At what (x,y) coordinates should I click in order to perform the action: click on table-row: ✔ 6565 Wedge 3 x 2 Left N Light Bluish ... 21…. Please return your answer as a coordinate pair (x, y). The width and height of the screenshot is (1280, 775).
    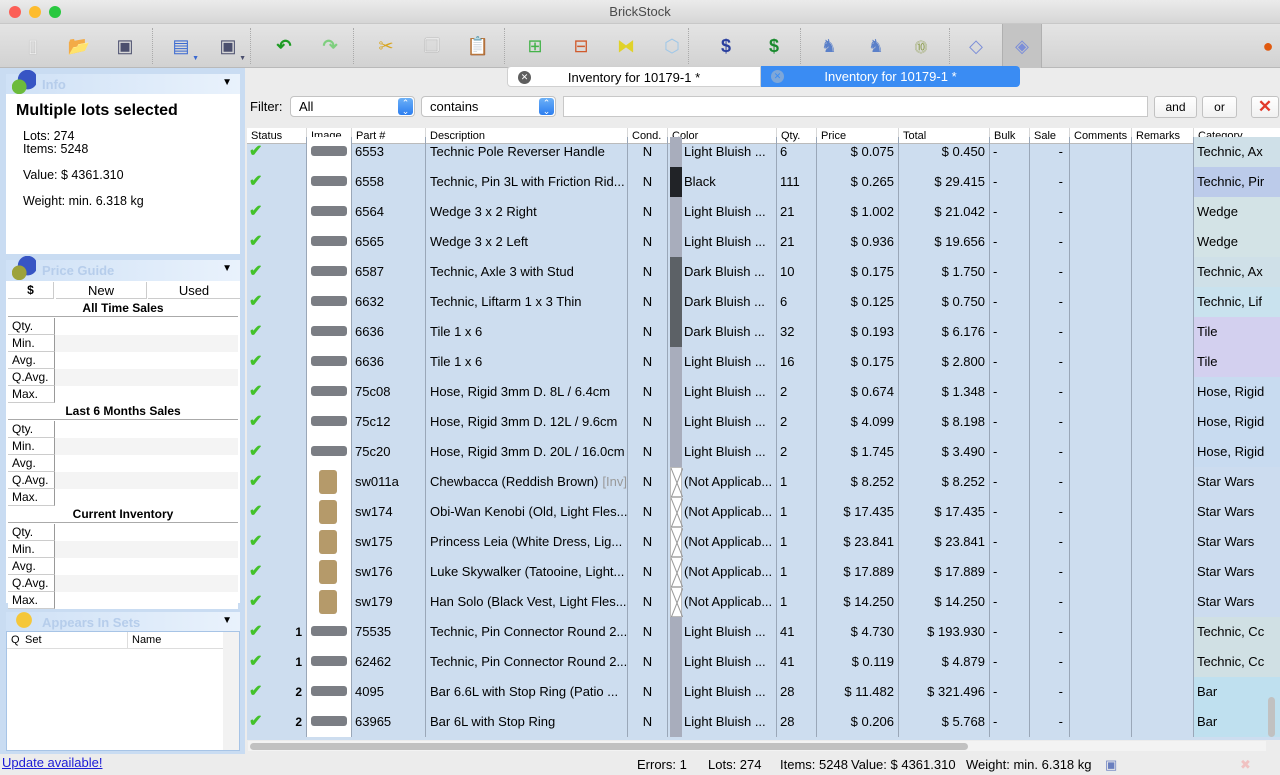
    Looking at the image, I should click on (763, 242).